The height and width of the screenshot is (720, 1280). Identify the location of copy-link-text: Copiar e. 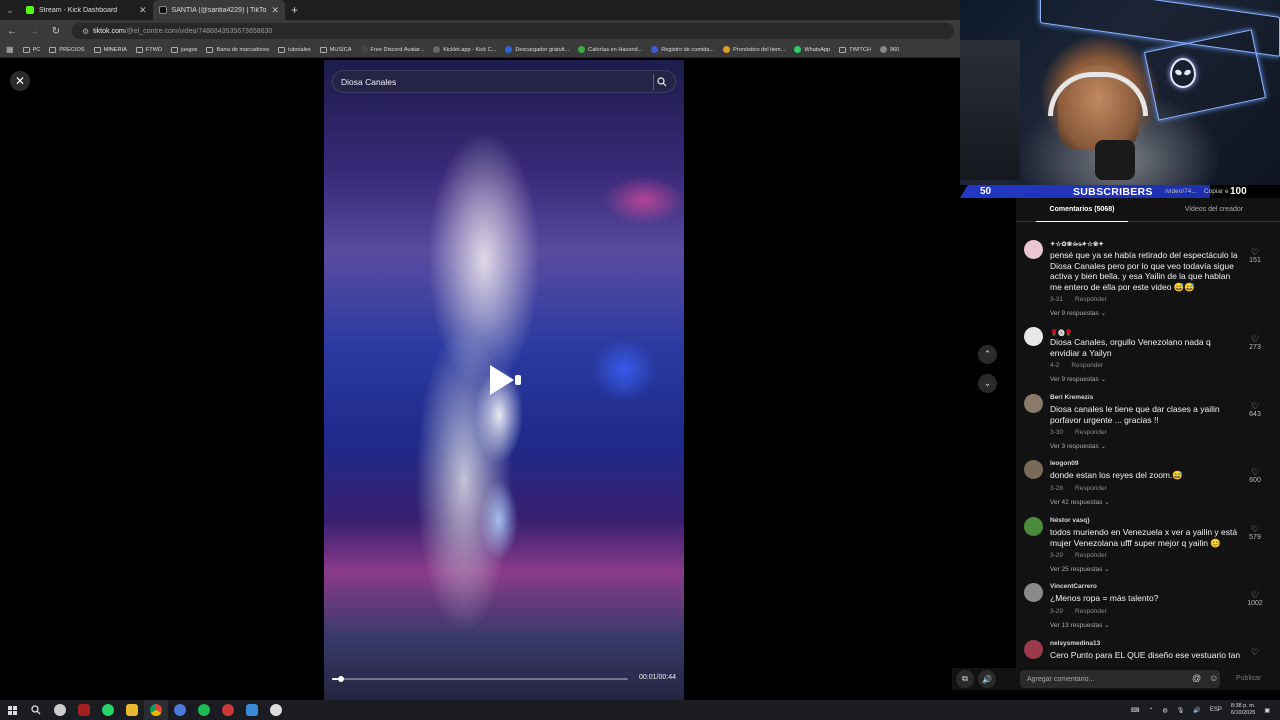
(1216, 191).